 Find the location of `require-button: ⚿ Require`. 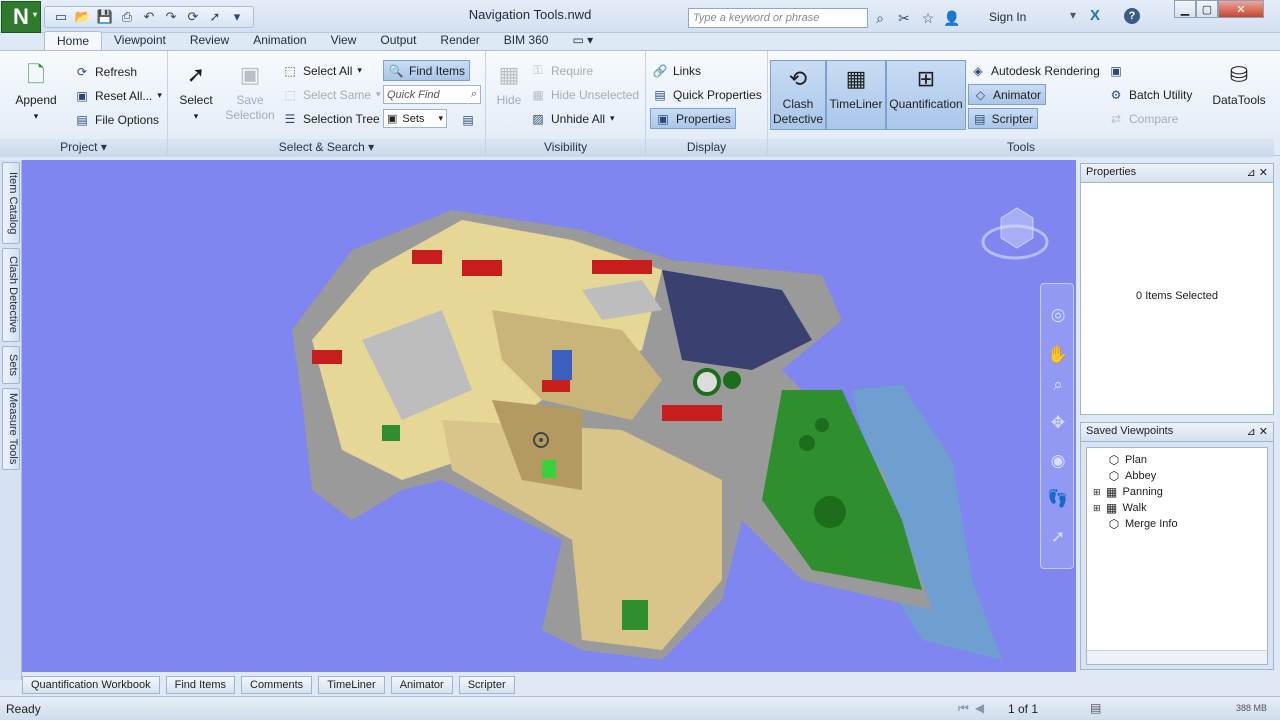

require-button: ⚿ Require is located at coordinates (561, 70).